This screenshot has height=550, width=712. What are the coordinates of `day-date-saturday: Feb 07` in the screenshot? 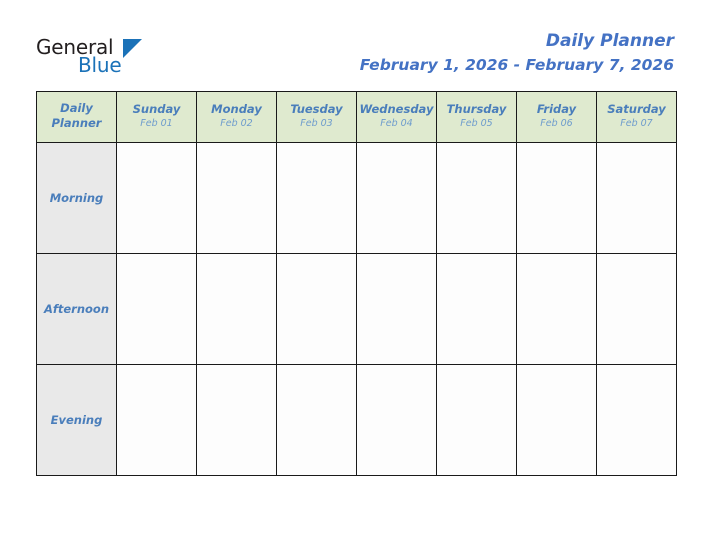 It's located at (636, 123).